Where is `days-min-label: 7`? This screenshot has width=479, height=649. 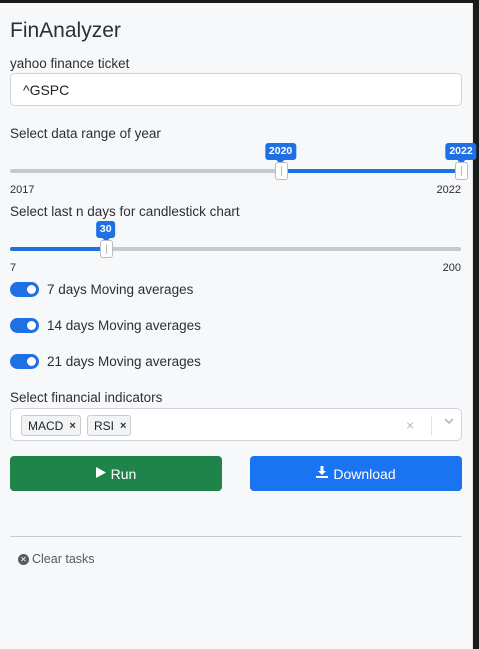
days-min-label: 7 is located at coordinates (13, 268).